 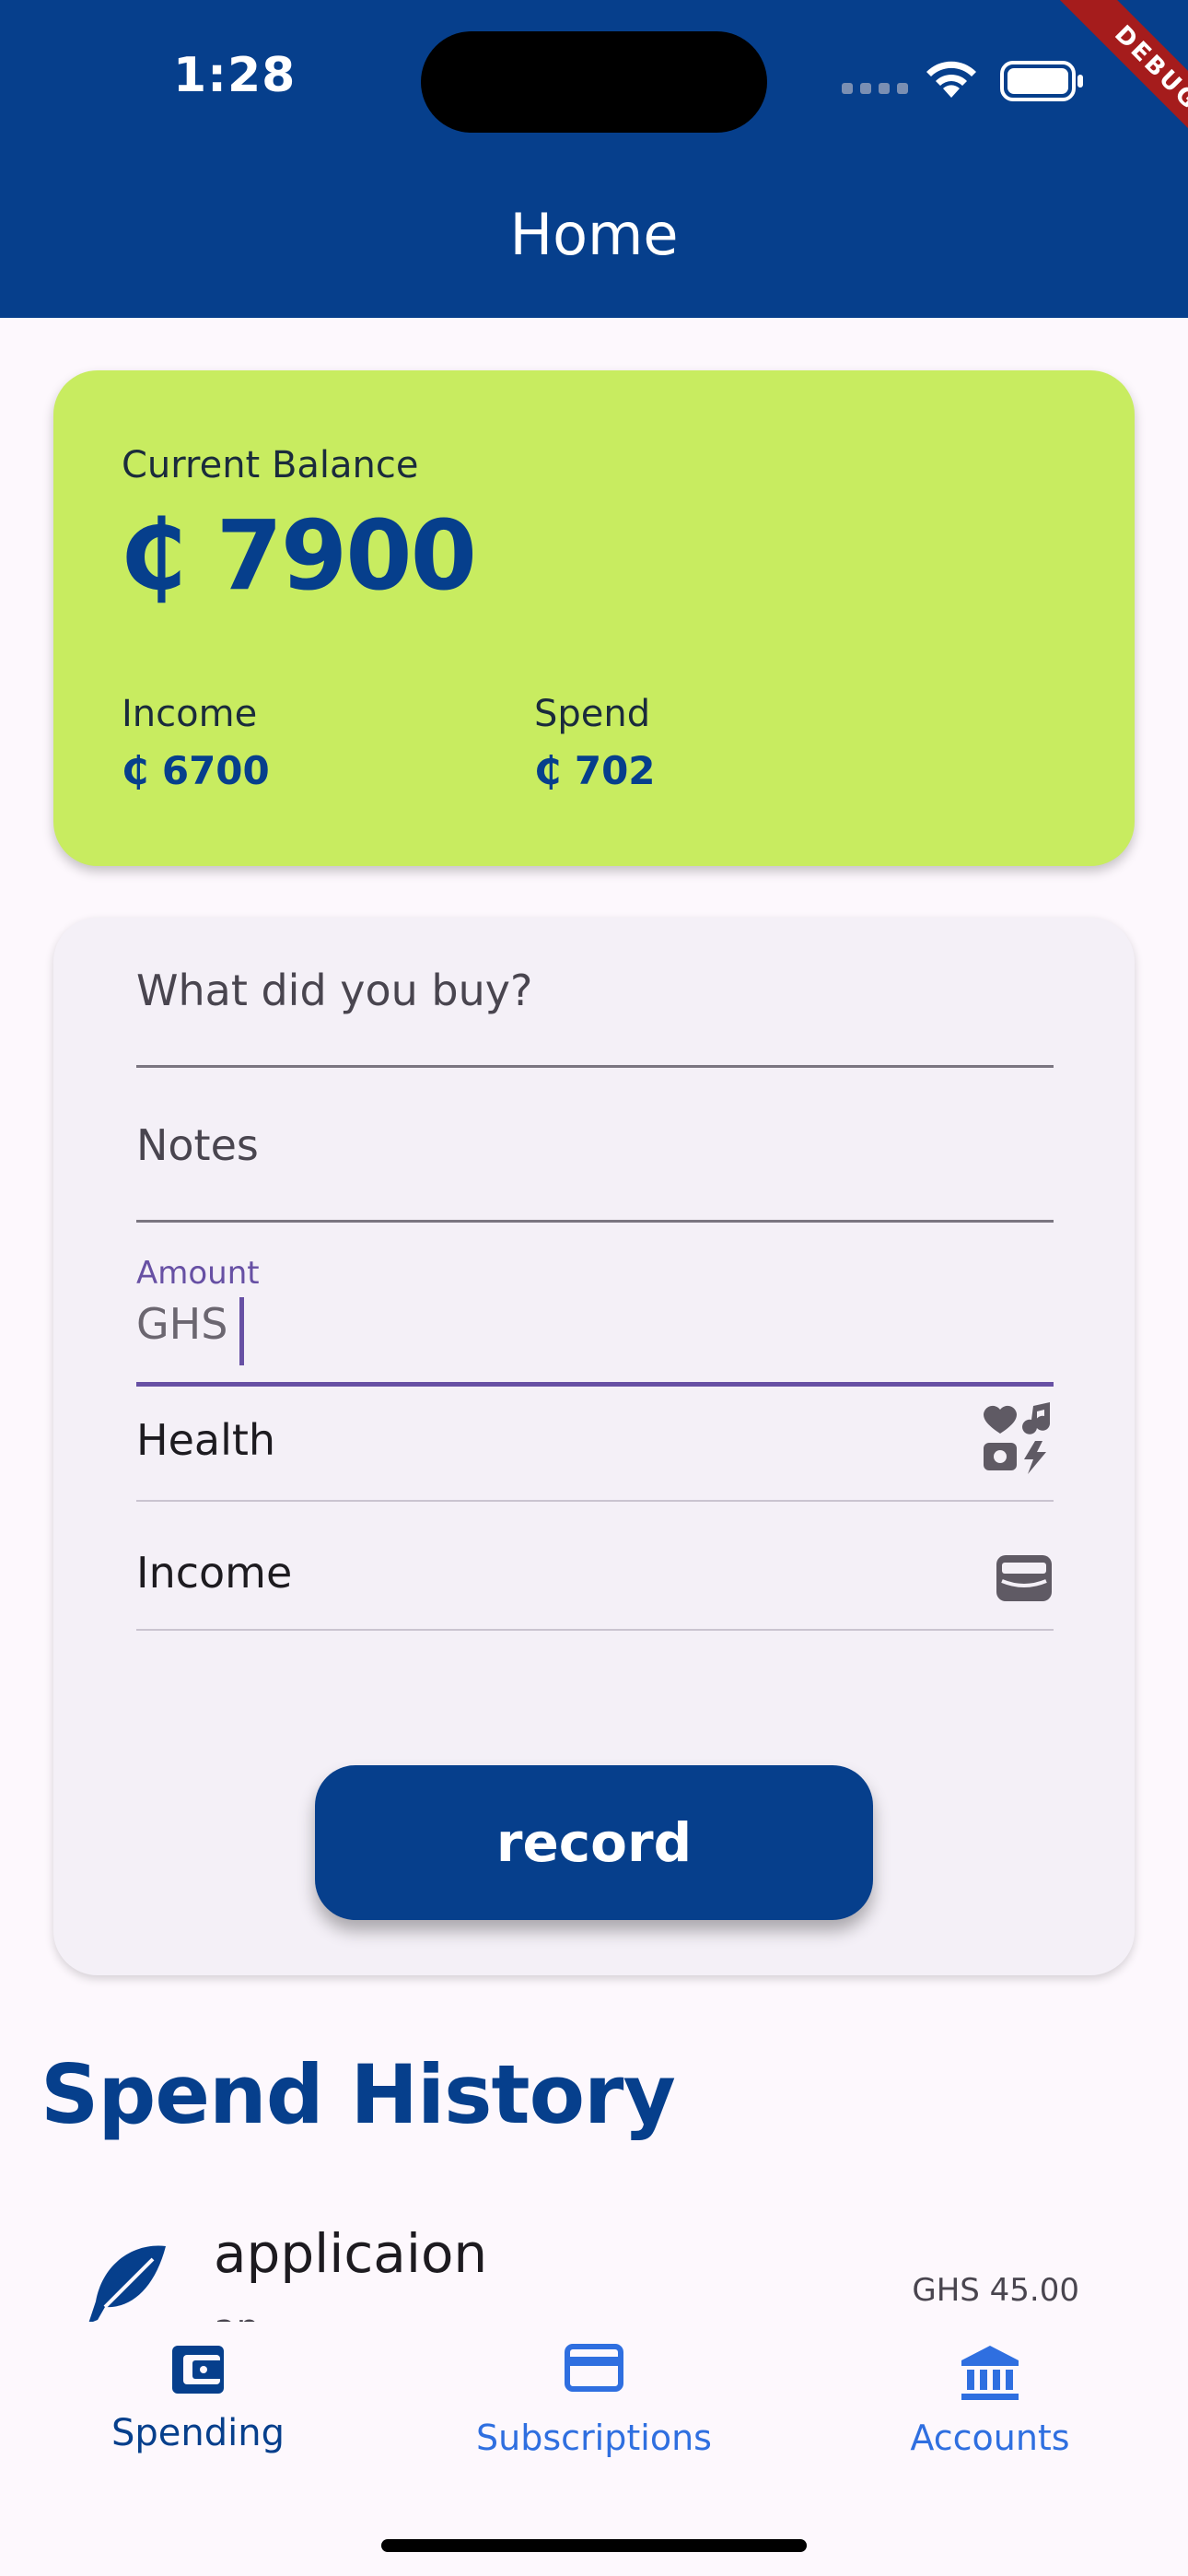 What do you see at coordinates (594, 2368) in the screenshot?
I see `credit-card-icon` at bounding box center [594, 2368].